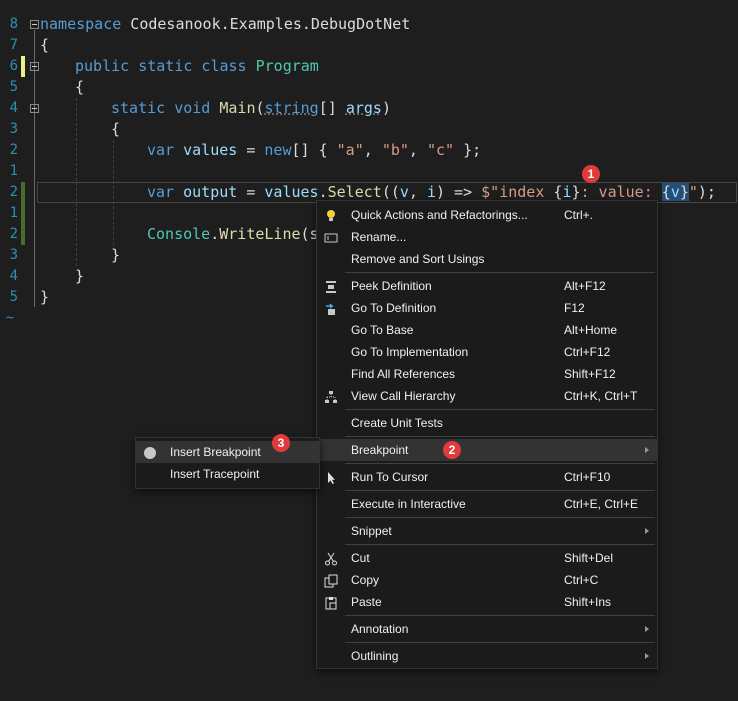  Describe the element at coordinates (418, 259) in the screenshot. I see `menu-item-label: Remove and Sort Usings` at that location.